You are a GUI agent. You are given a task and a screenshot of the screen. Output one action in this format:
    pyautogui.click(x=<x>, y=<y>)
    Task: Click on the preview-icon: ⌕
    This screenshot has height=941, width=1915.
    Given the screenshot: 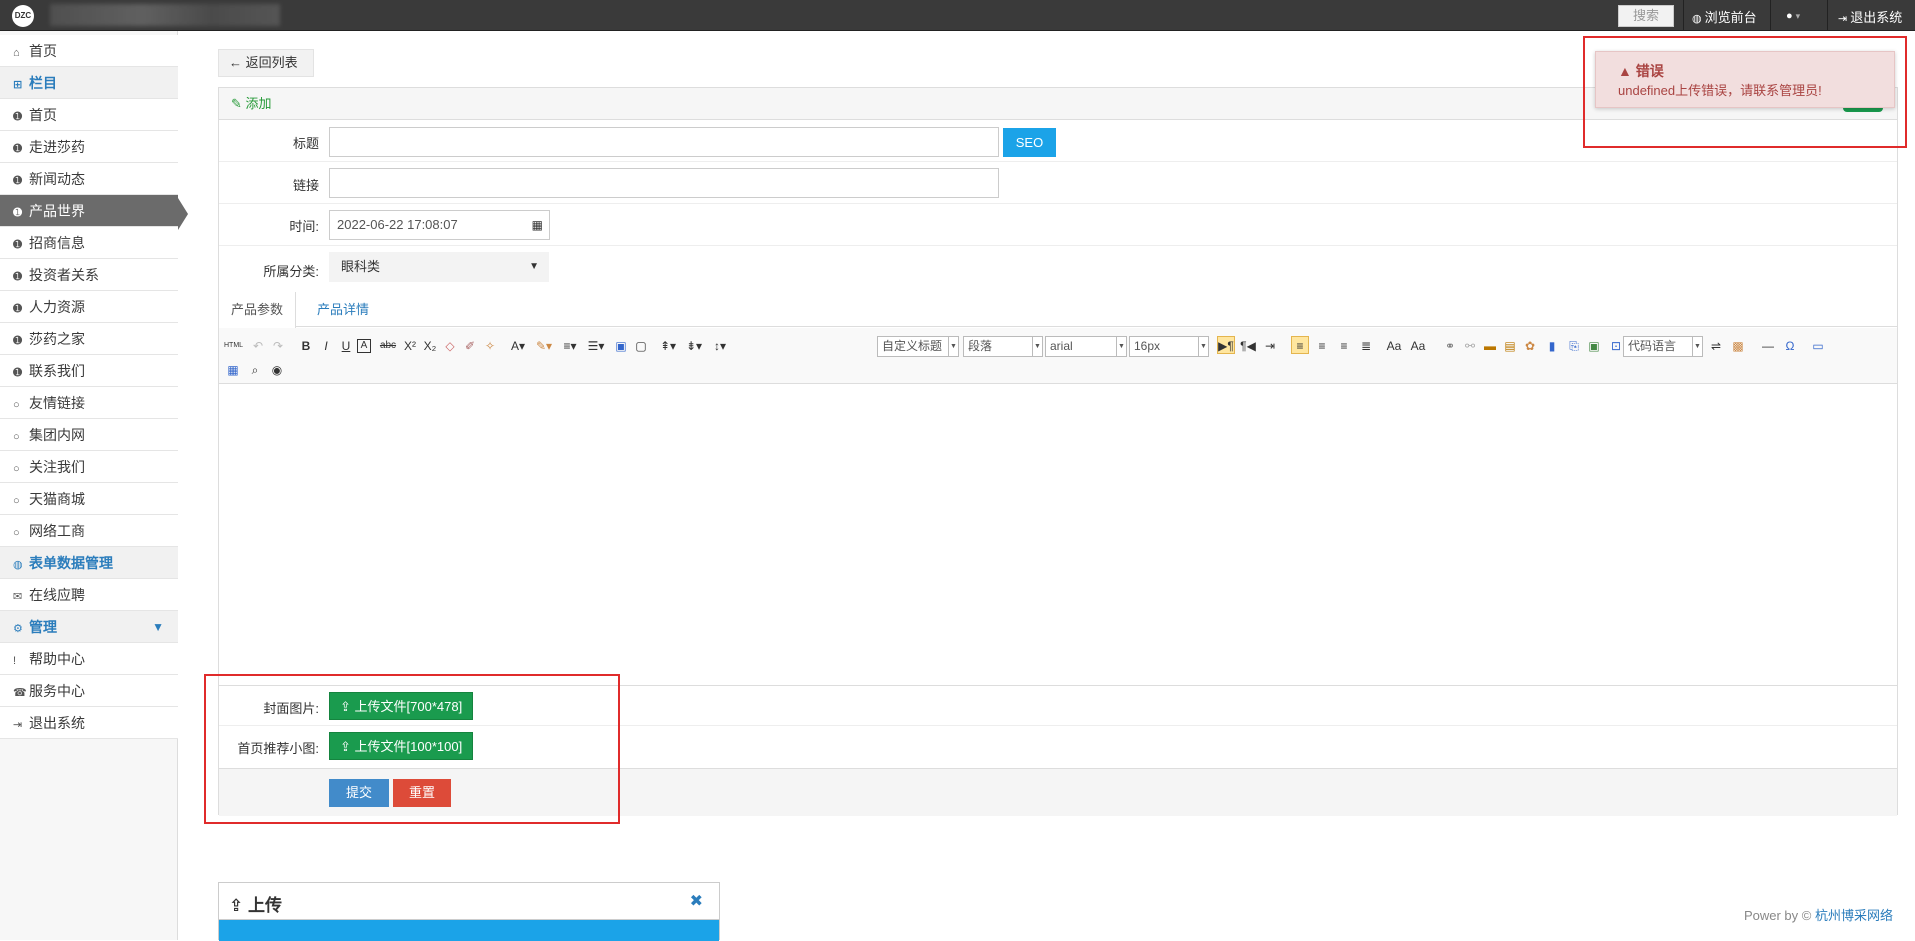 What is the action you would take?
    pyautogui.click(x=255, y=370)
    